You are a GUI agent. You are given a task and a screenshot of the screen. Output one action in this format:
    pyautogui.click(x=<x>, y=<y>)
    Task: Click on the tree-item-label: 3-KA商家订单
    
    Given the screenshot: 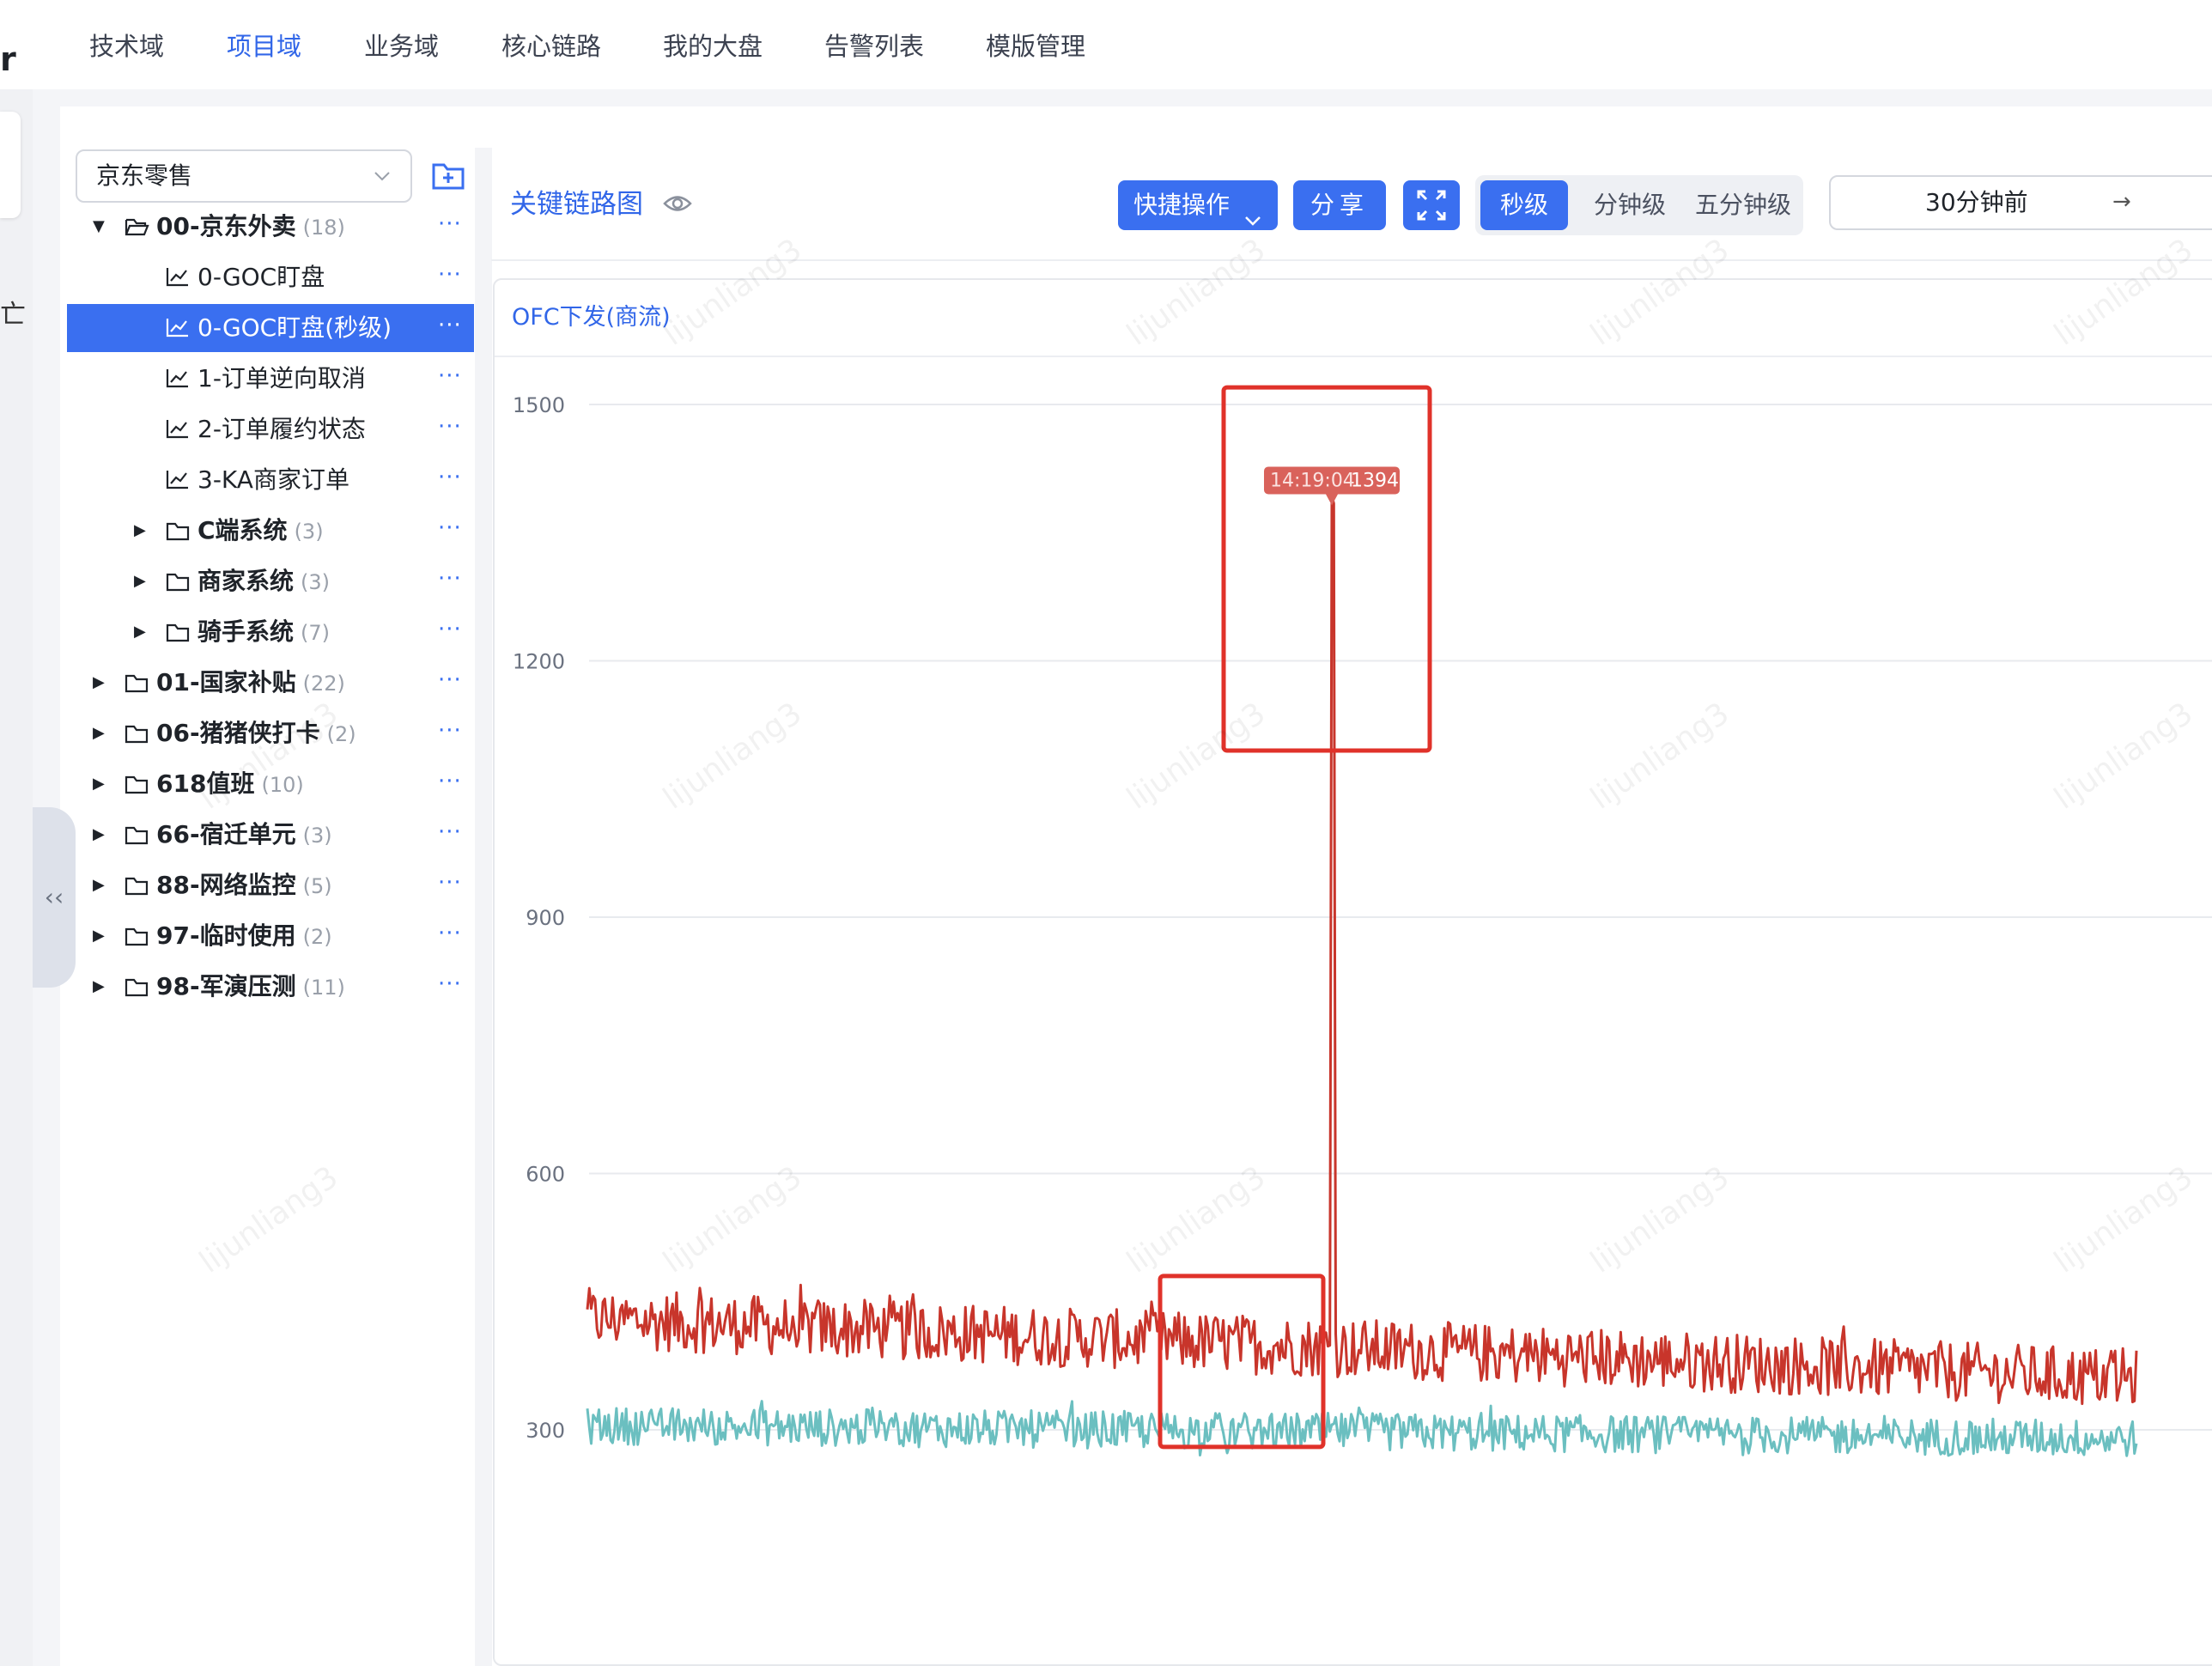 What is the action you would take?
    pyautogui.click(x=273, y=480)
    